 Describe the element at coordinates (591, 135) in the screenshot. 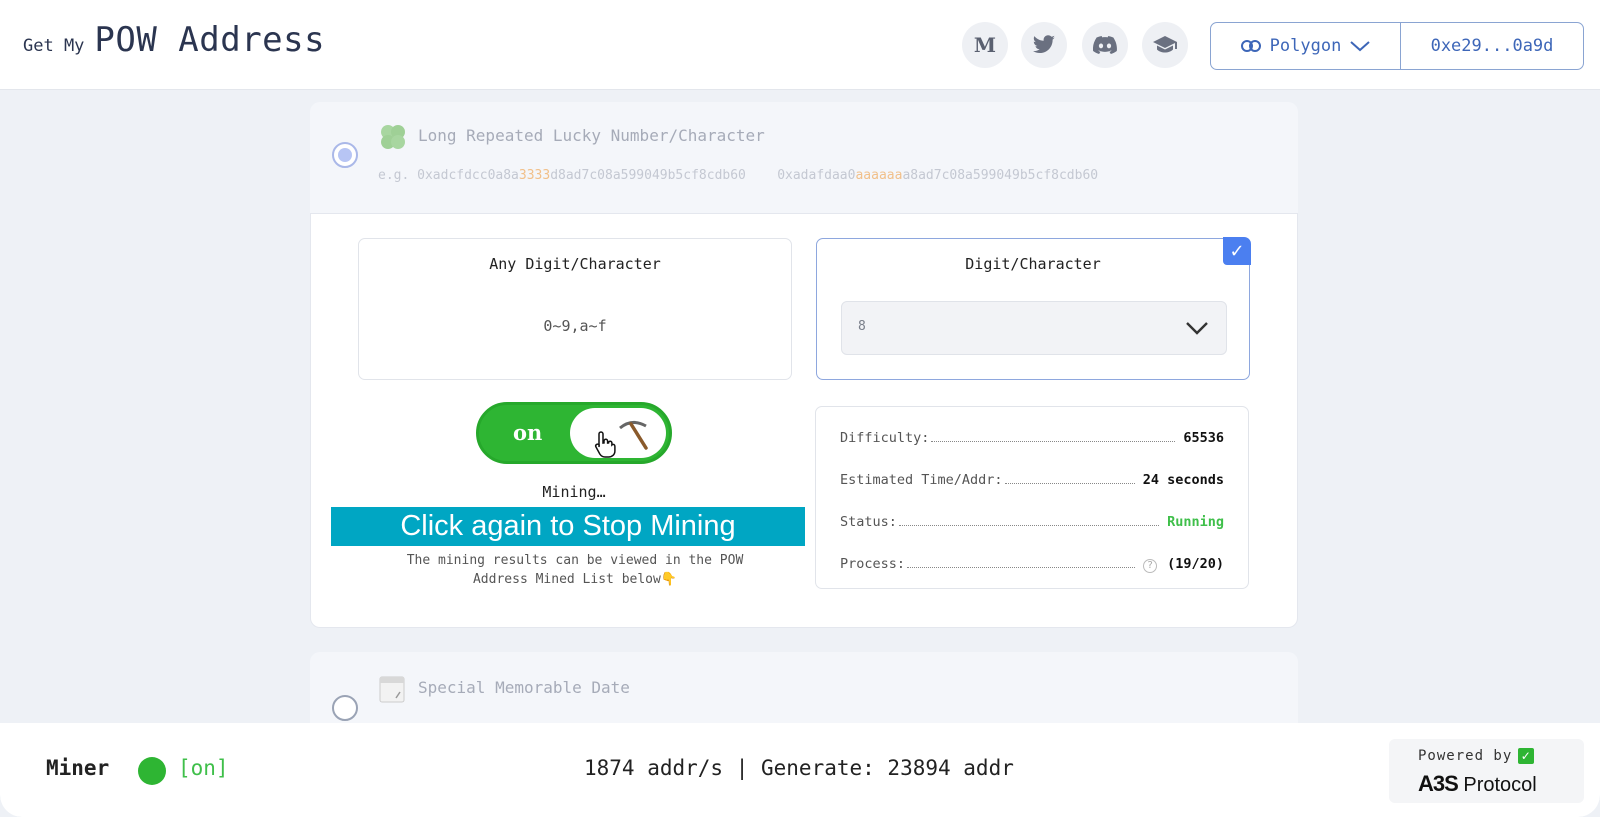

I see `option-title: Long Repeated Lucky Number/Character` at that location.